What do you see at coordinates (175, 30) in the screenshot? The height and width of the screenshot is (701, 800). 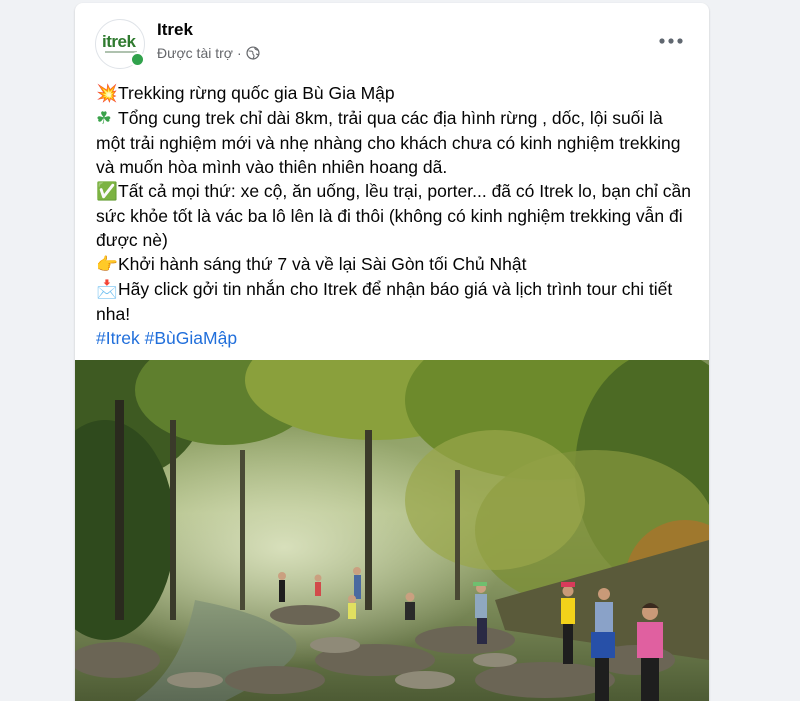 I see `page-name-link: Itrek` at bounding box center [175, 30].